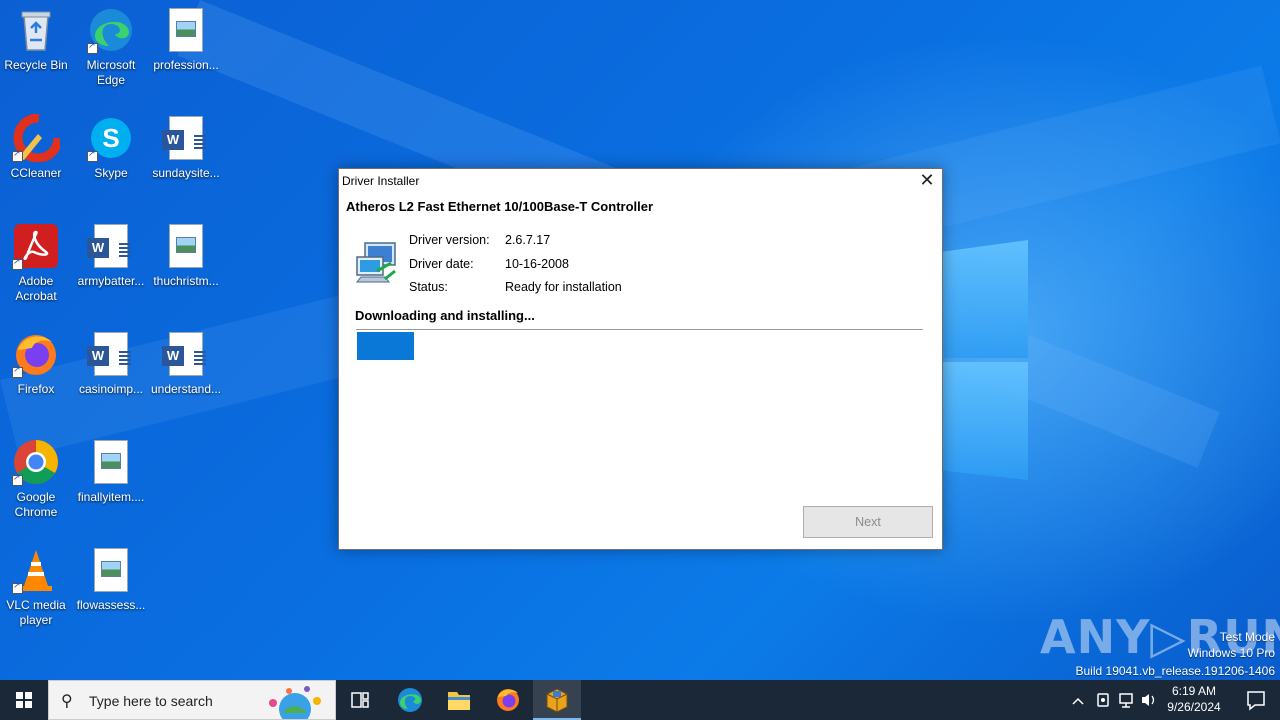 The width and height of the screenshot is (1280, 720). I want to click on clock-time: 6:19 AM, so click(1194, 691).